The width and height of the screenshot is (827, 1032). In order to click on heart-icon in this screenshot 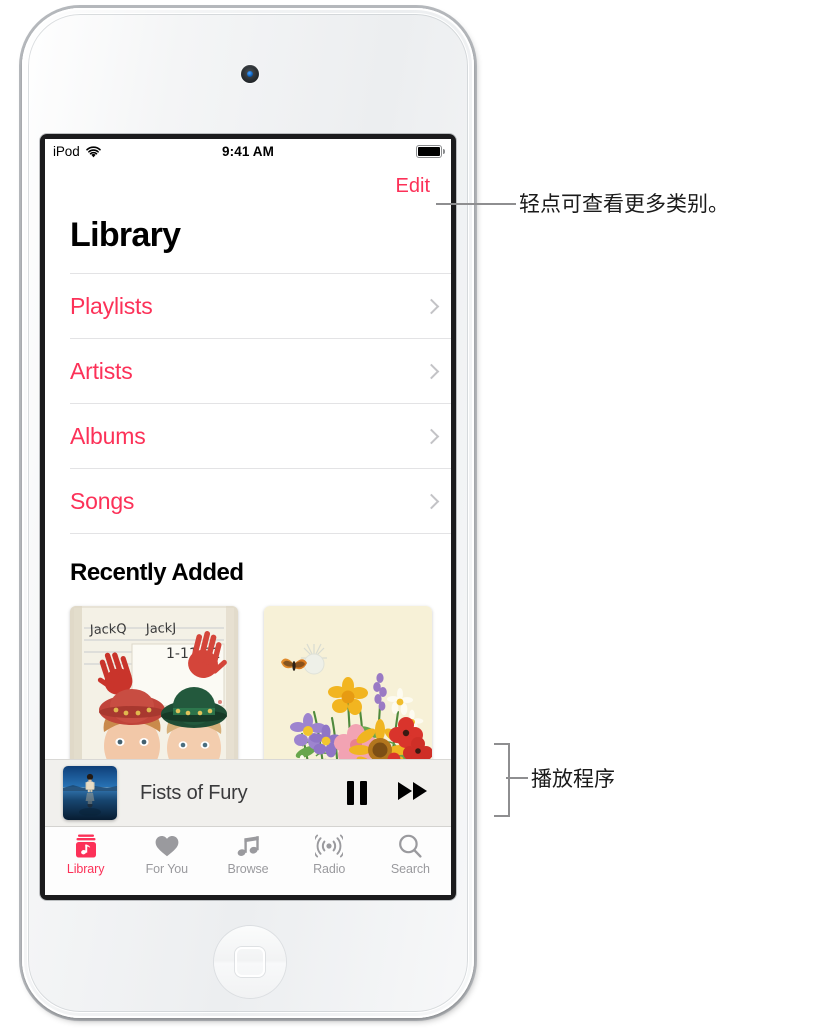, I will do `click(167, 845)`.